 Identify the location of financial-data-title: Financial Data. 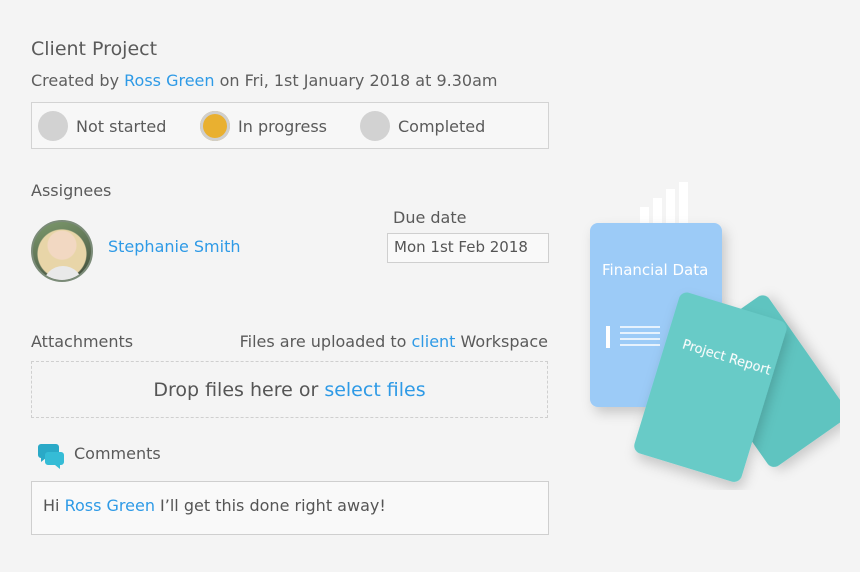
(655, 270).